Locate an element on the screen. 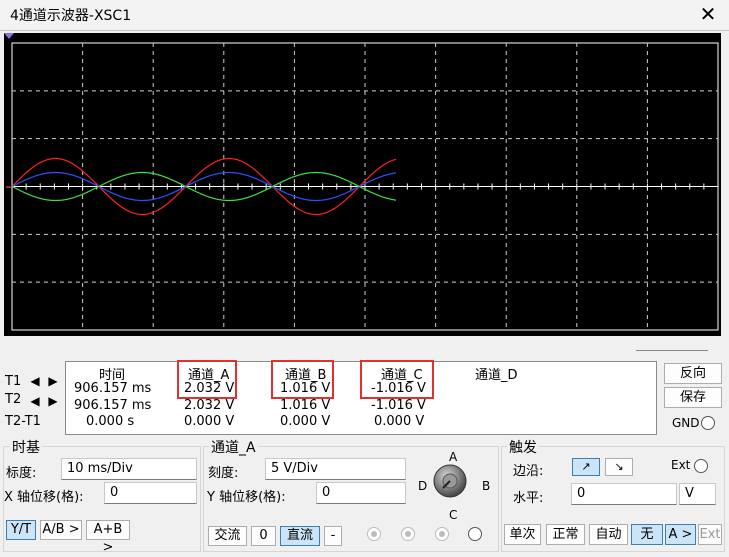 The width and height of the screenshot is (729, 557). y-offset-label: Y 轴位移(格): is located at coordinates (246, 497).